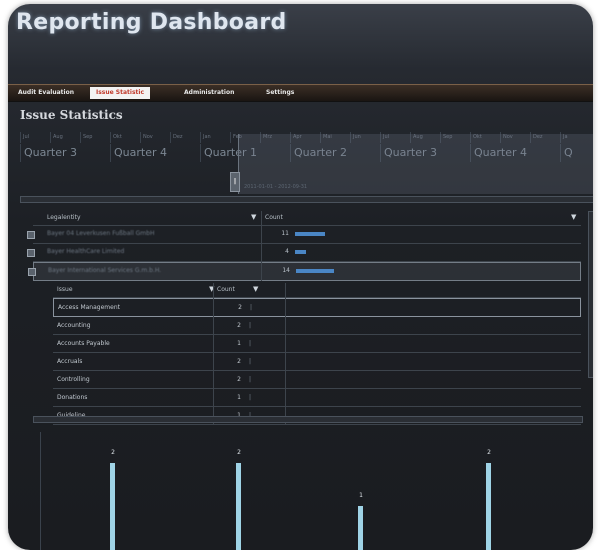 Image resolution: width=601 pixels, height=550 pixels. Describe the element at coordinates (74, 325) in the screenshot. I see `issue-name: Accounting` at that location.